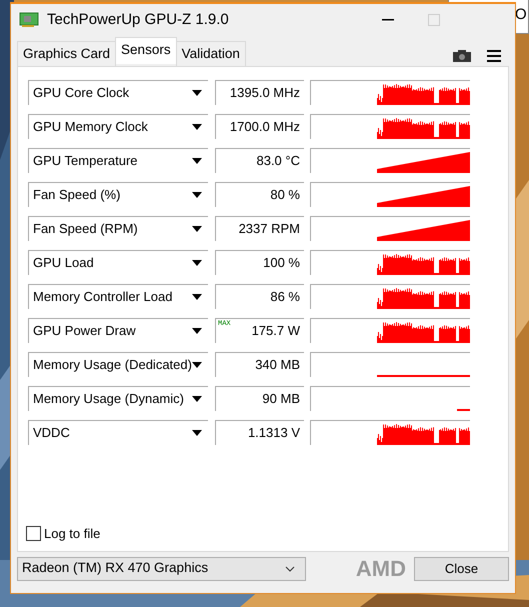 The image size is (529, 607). What do you see at coordinates (118, 92) in the screenshot?
I see `sensor-dropdown: GPU Core Clock` at bounding box center [118, 92].